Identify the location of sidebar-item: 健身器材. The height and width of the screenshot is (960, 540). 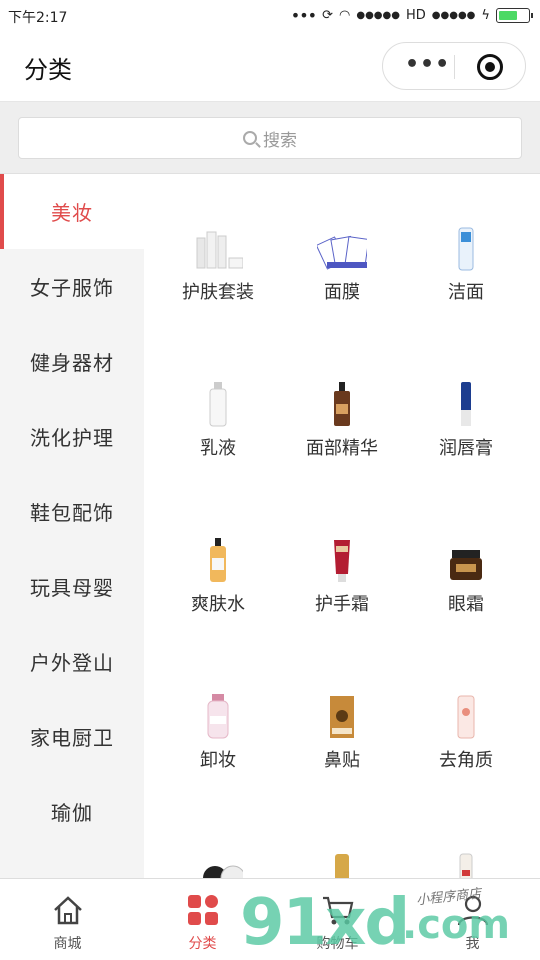
(72, 361).